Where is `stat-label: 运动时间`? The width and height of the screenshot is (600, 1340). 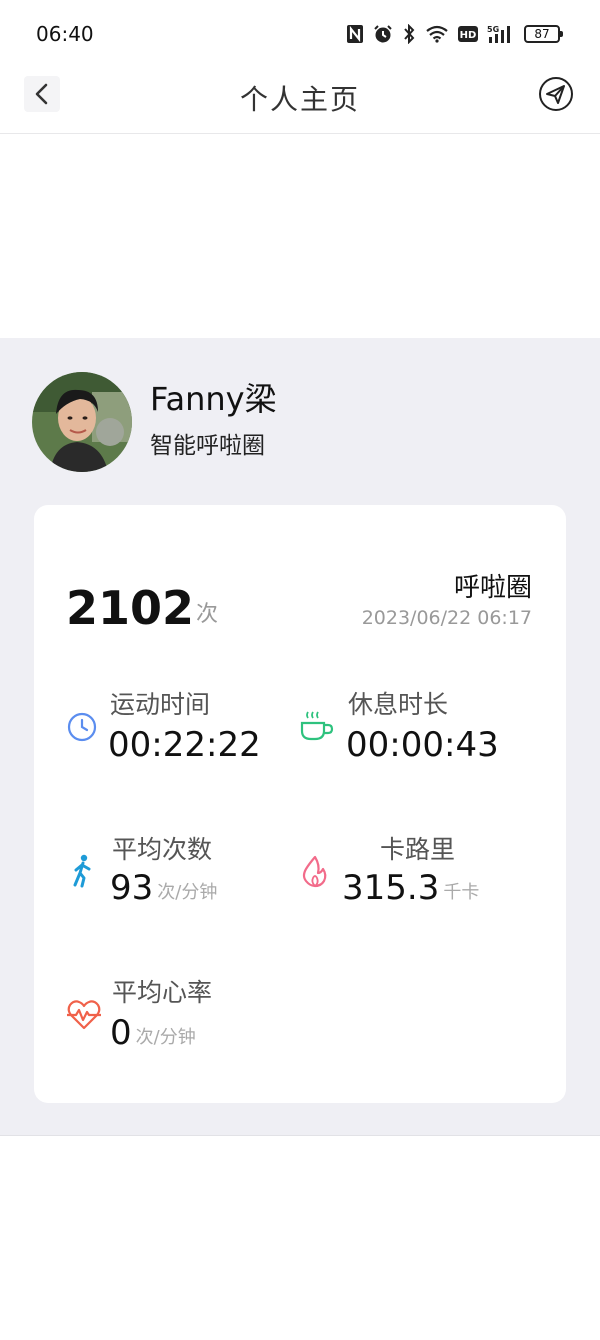 stat-label: 运动时间 is located at coordinates (160, 704).